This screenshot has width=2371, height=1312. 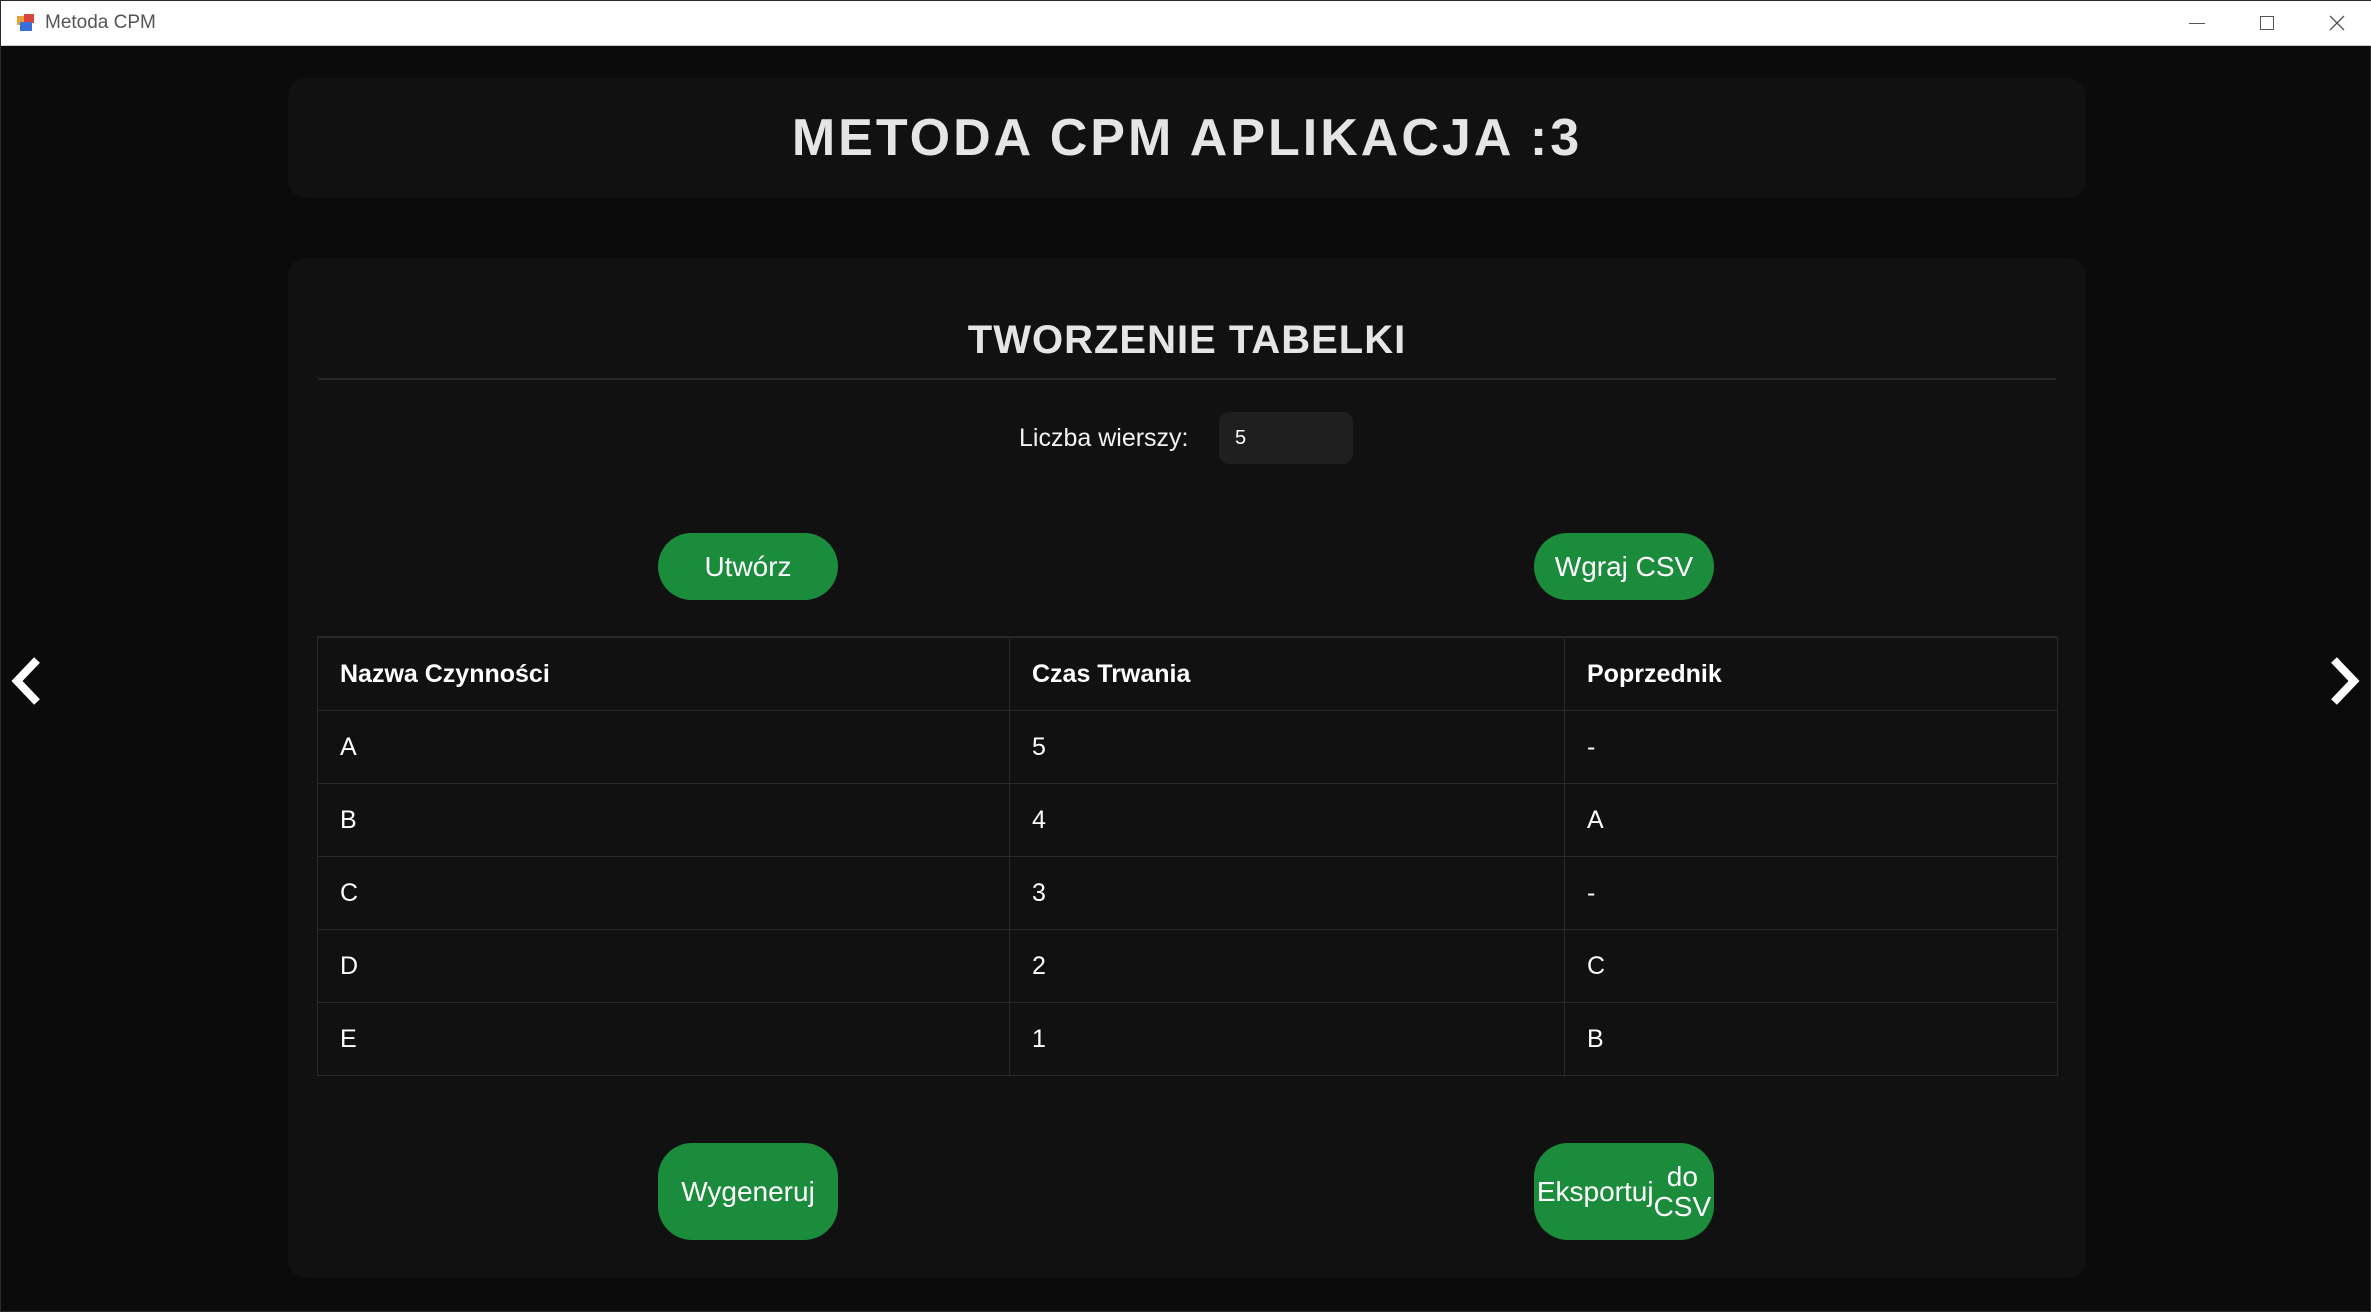 I want to click on divider, so click(x=1187, y=379).